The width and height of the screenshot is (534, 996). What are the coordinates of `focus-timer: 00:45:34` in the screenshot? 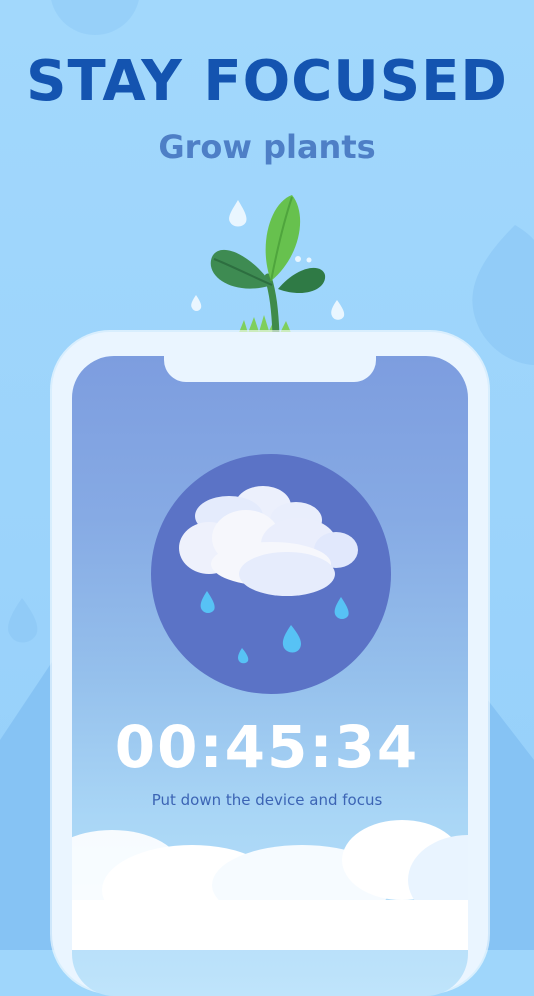 It's located at (267, 747).